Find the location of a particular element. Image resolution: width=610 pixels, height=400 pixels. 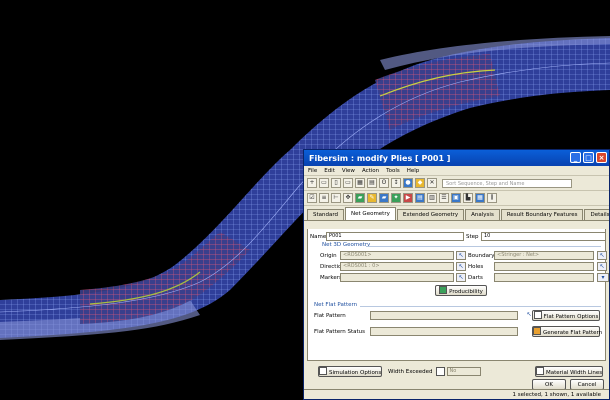

align-icon: ☰ is located at coordinates (444, 198).